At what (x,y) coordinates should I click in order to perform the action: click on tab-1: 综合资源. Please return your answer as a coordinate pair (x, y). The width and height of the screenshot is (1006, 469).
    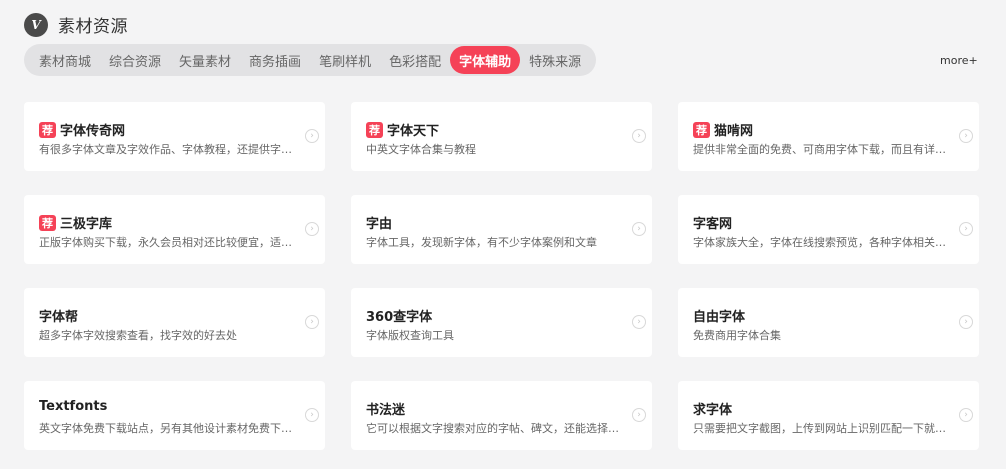
    Looking at the image, I should click on (135, 60).